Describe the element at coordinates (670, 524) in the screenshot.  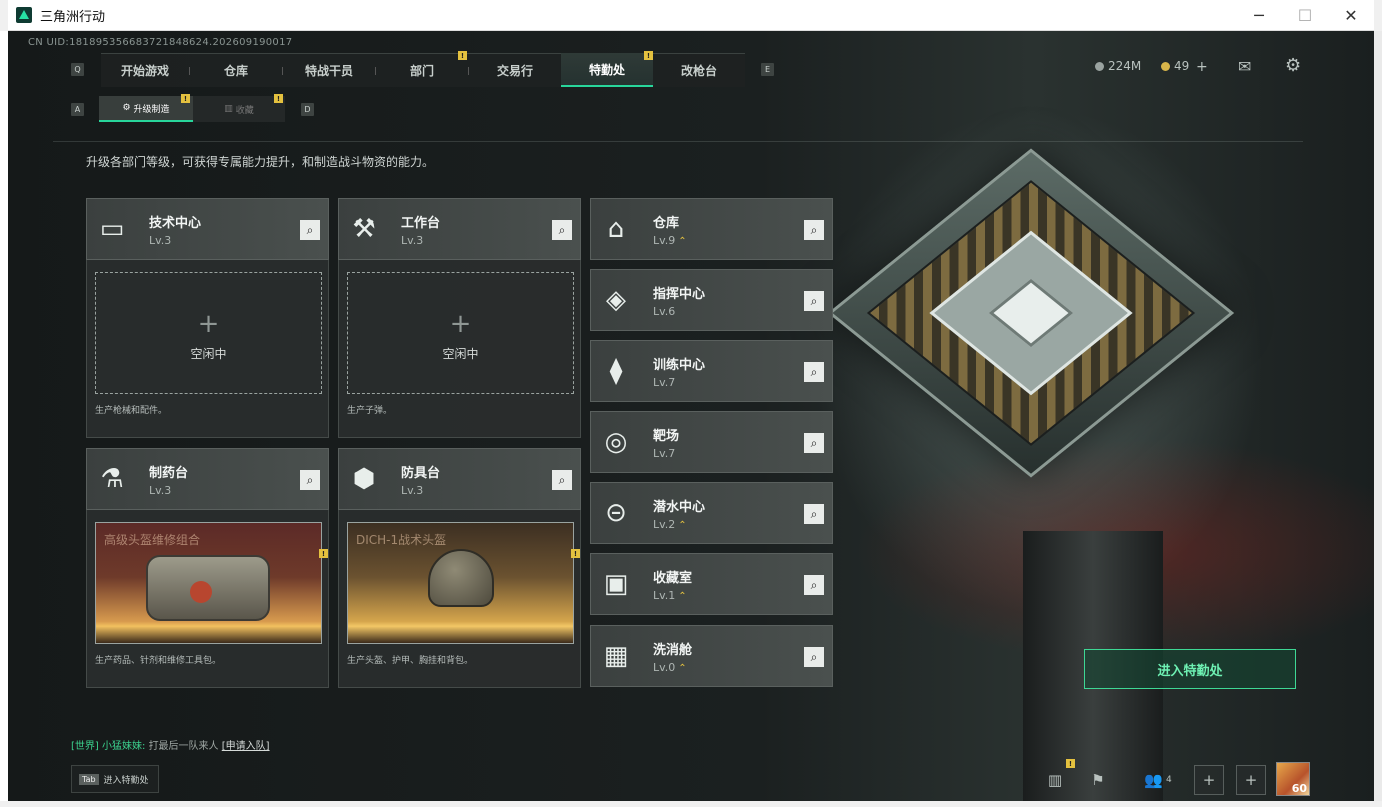
I see `department-level-row: Lv.2 ⌃` at that location.